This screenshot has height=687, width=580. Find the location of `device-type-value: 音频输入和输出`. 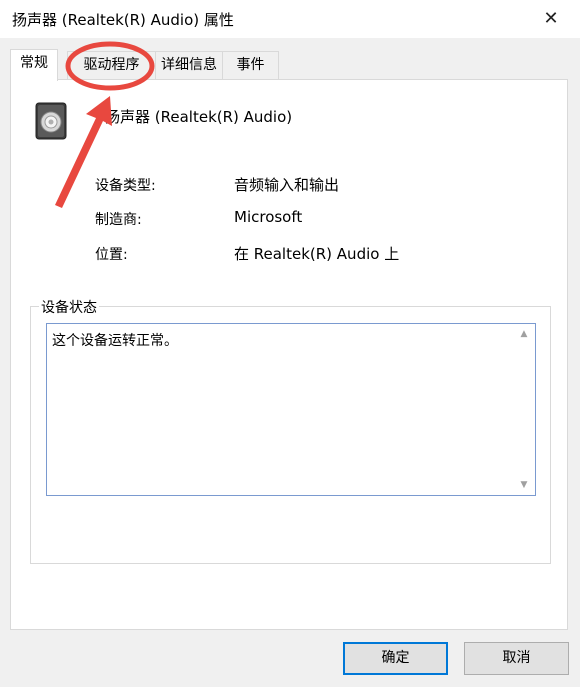

device-type-value: 音频输入和输出 is located at coordinates (287, 185).